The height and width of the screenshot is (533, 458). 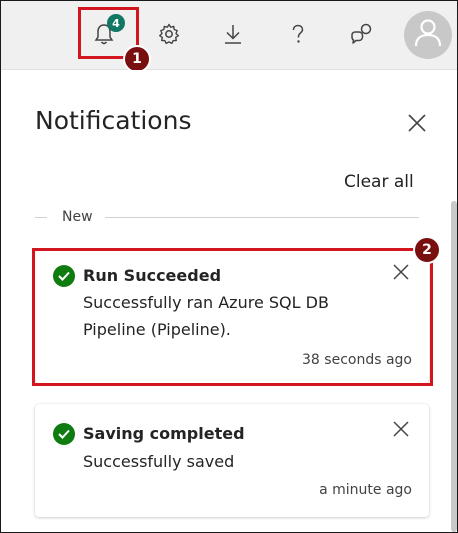 I want to click on panel-scrollbar, so click(x=454, y=366).